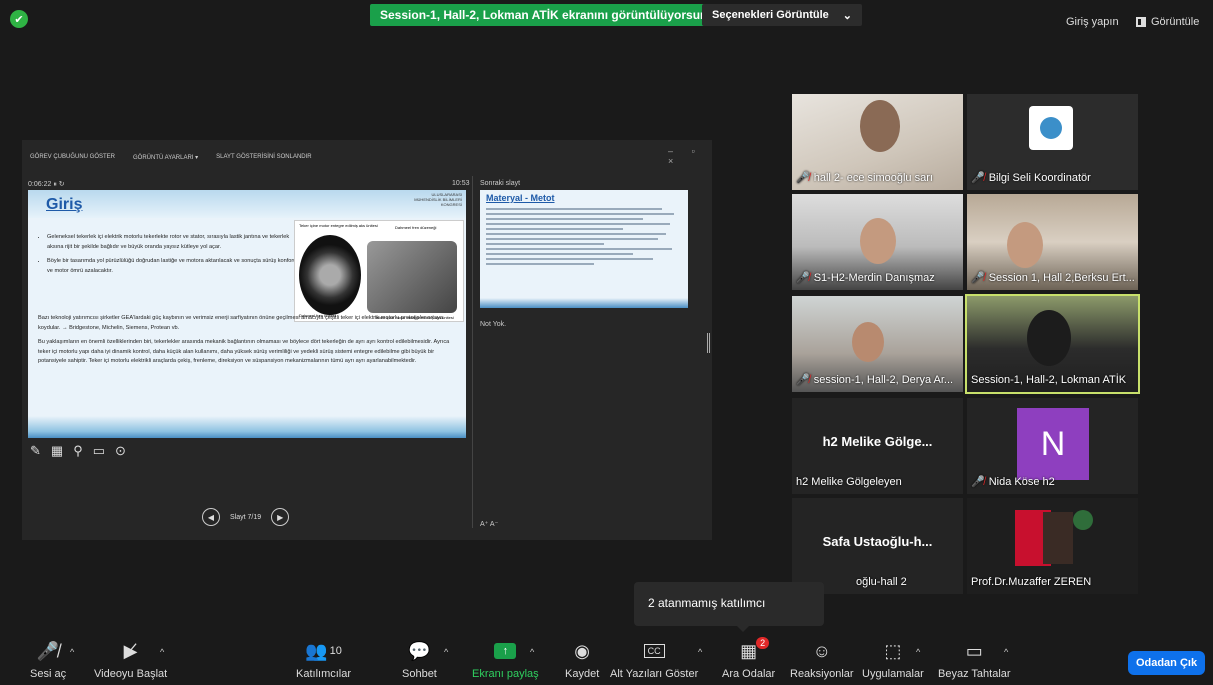 The image size is (1213, 685). I want to click on slides-grid-icon: ▦, so click(57, 450).